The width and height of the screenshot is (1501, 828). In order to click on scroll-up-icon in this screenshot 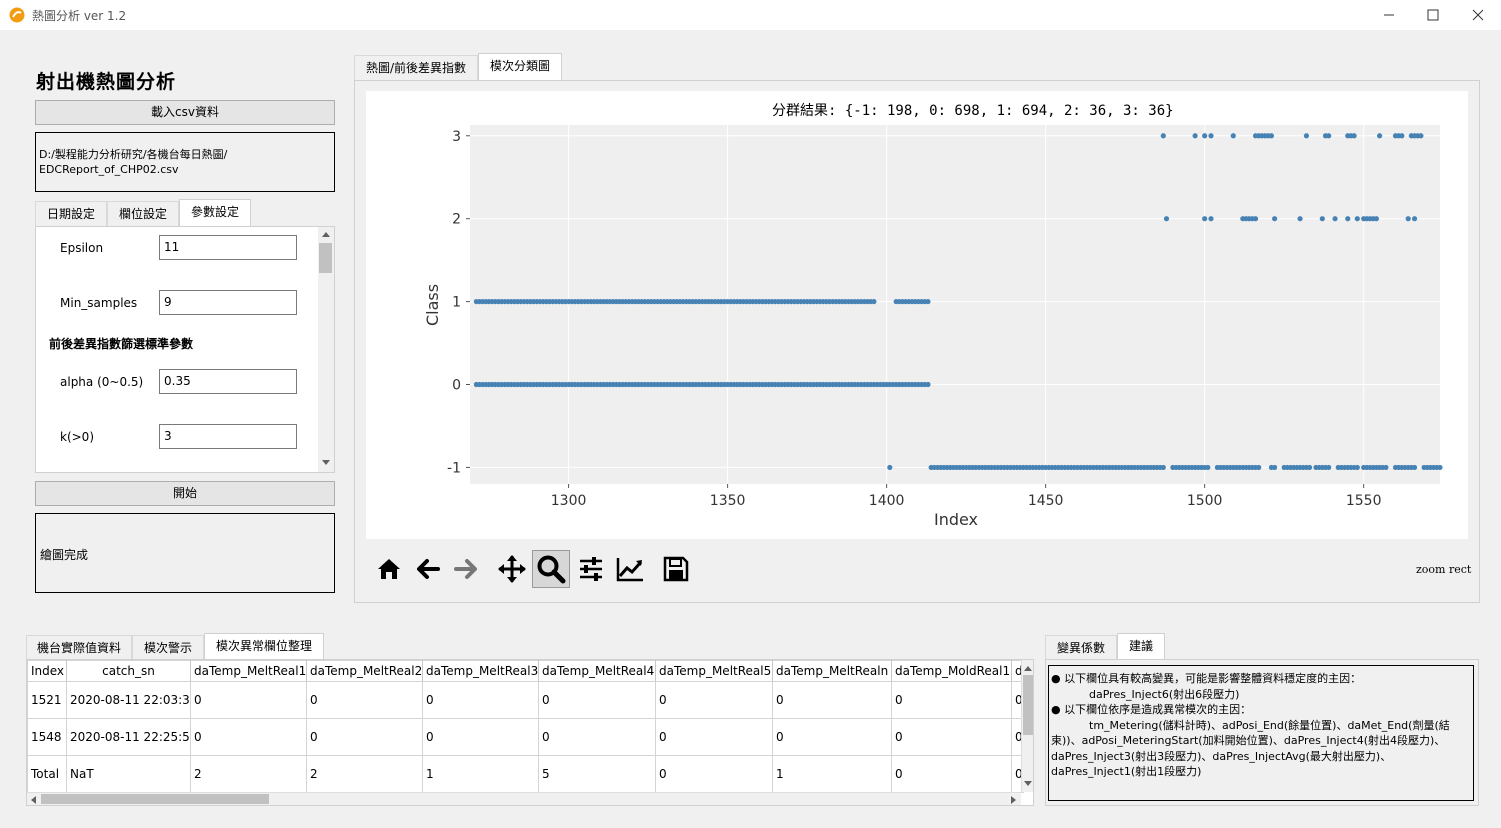, I will do `click(1028, 668)`.